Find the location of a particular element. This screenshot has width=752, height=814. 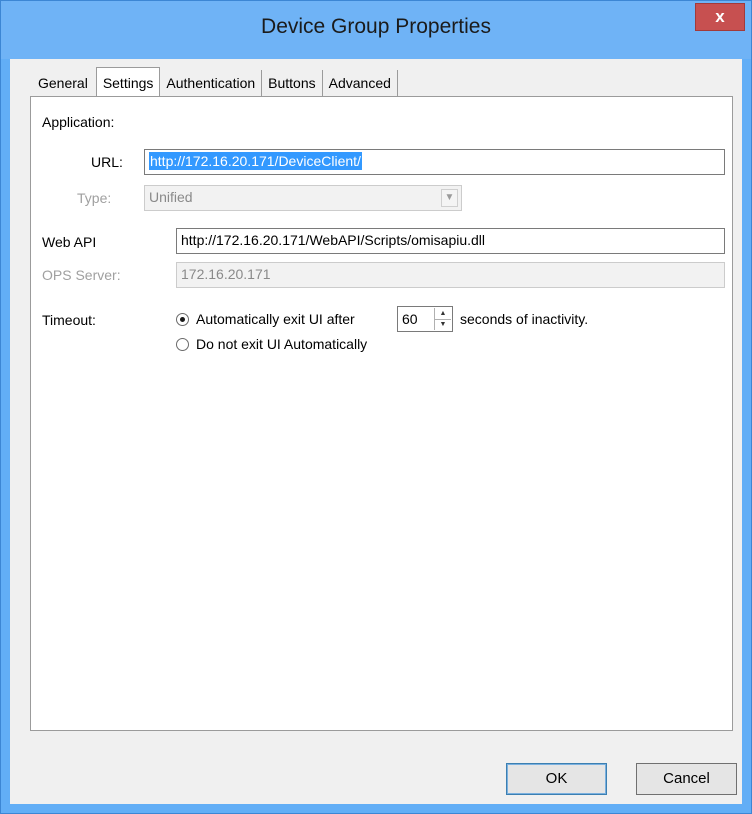

close-icon: x is located at coordinates (720, 16).